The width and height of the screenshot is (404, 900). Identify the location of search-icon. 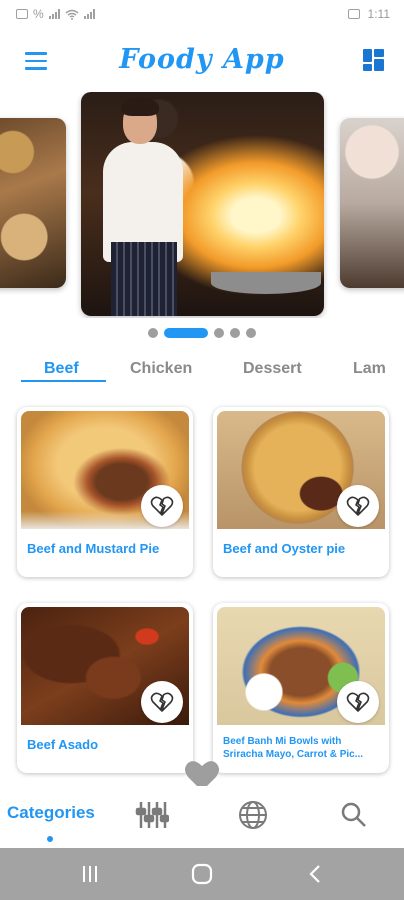
(354, 815).